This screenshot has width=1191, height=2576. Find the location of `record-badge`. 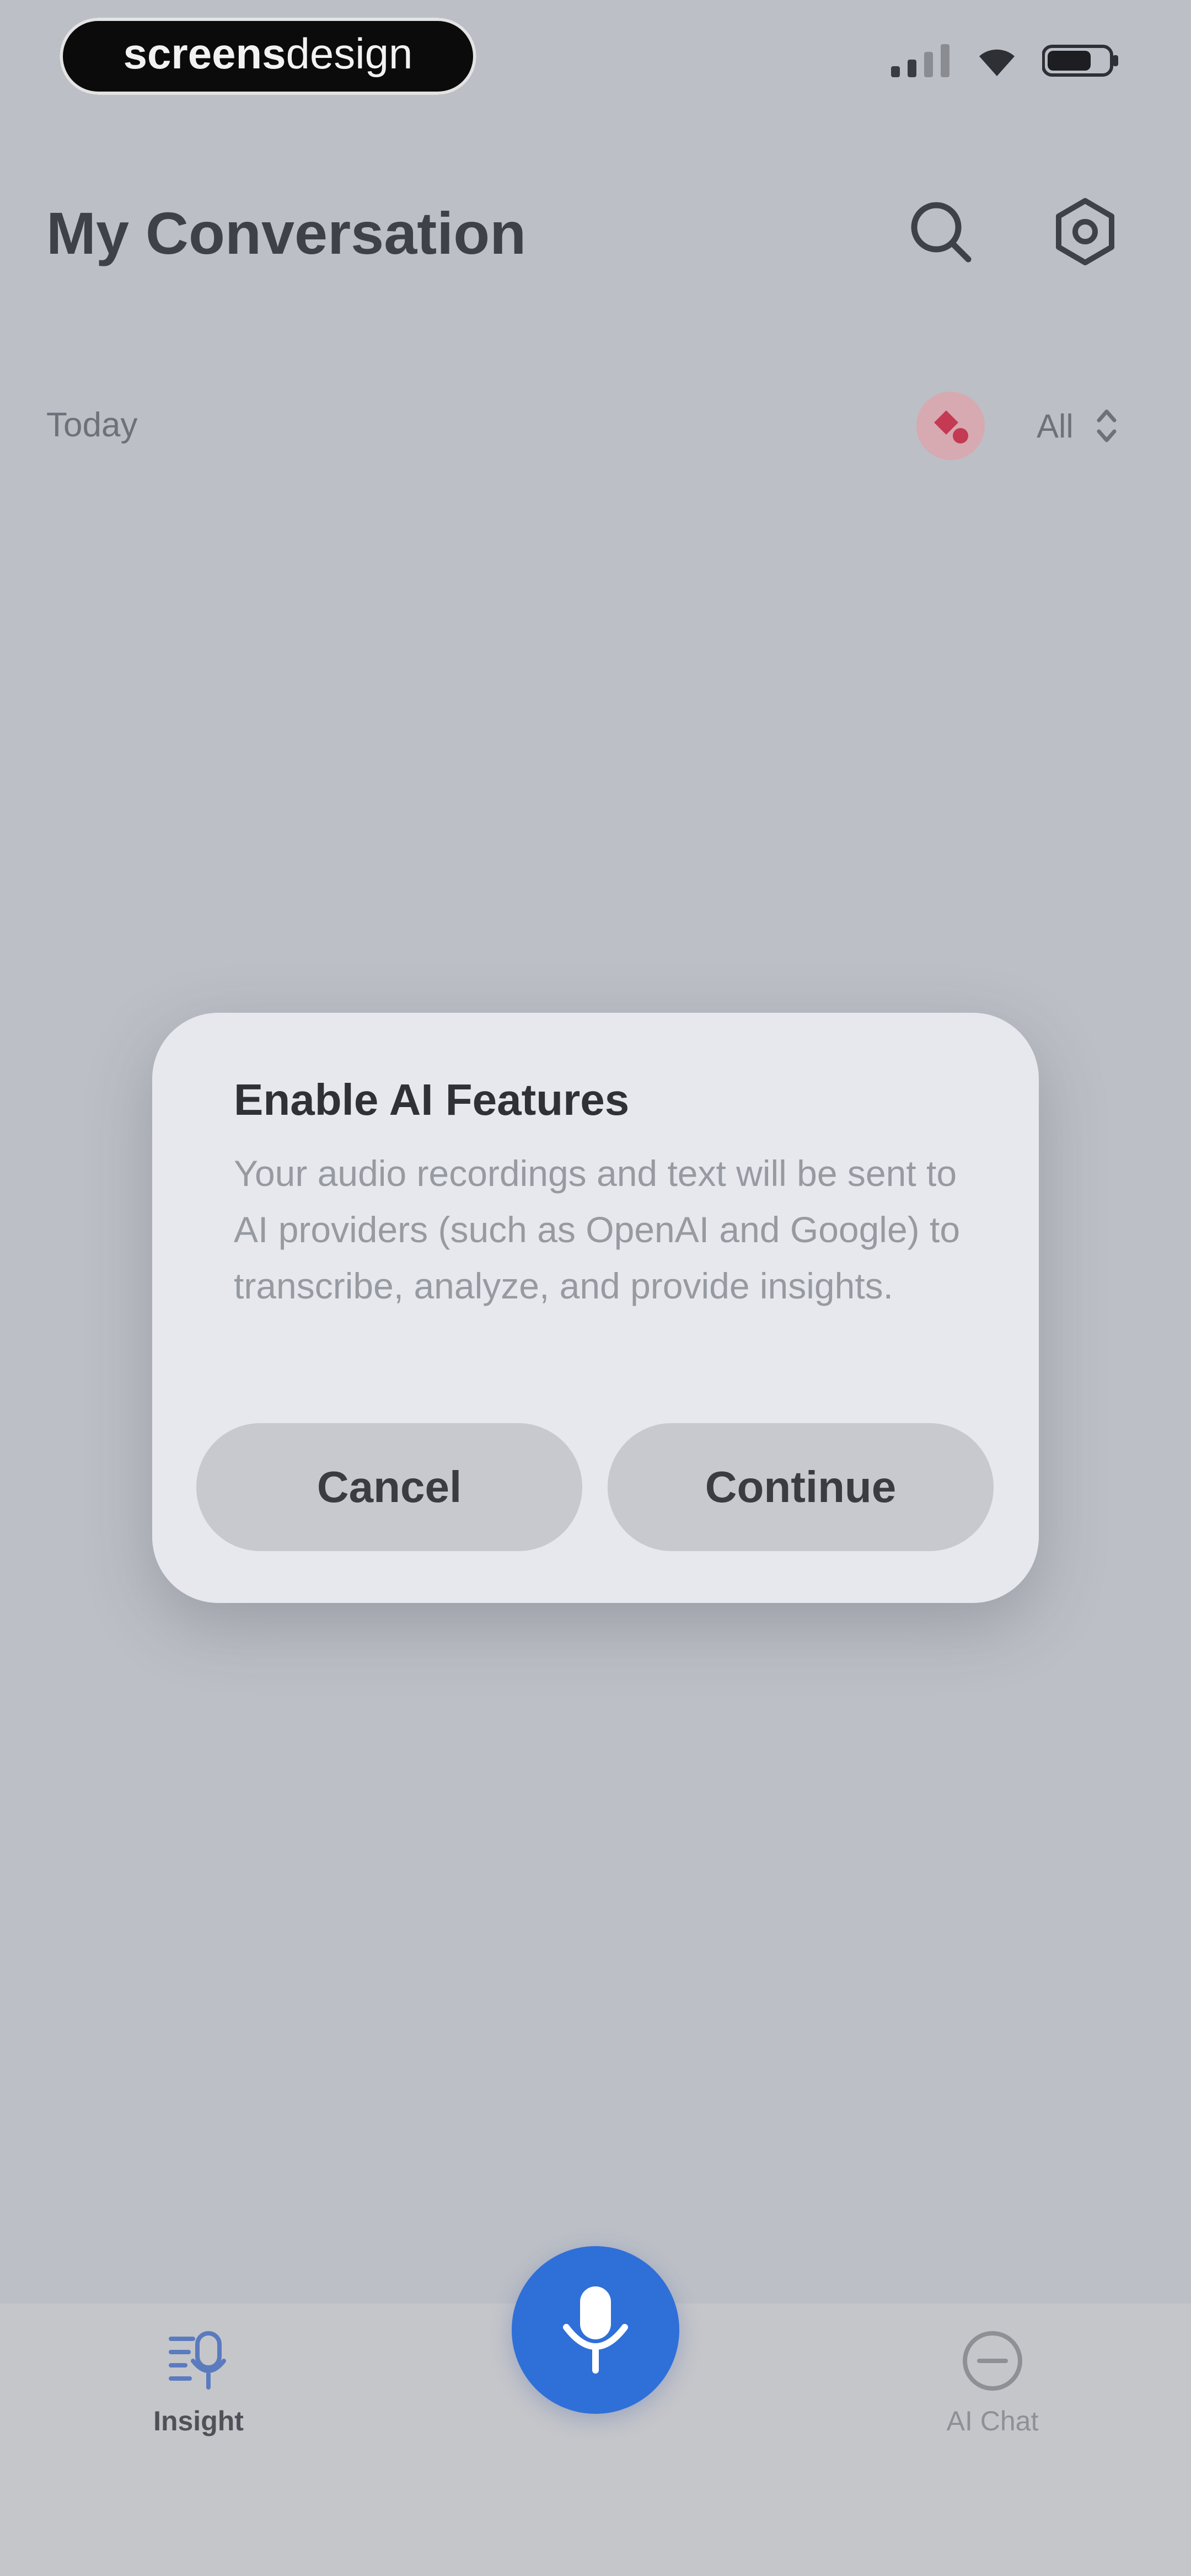

record-badge is located at coordinates (951, 426).